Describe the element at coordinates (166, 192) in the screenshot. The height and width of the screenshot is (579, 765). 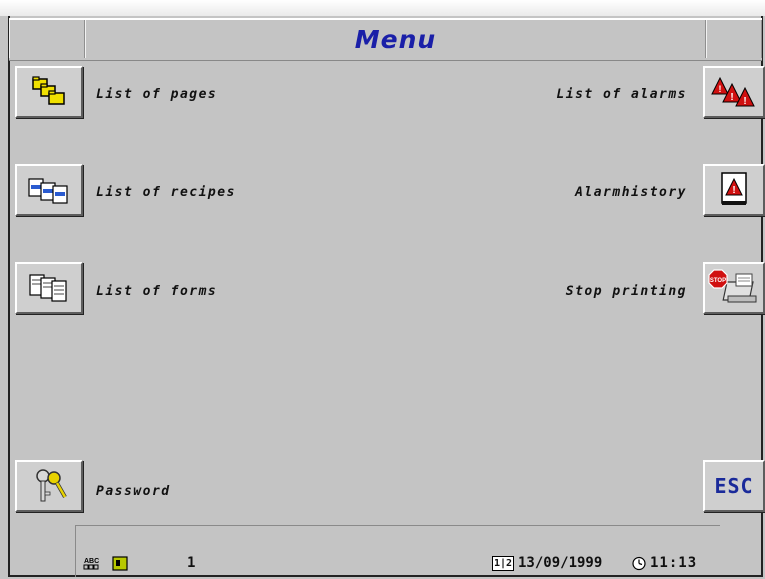
I see `list-of-recipes-label: List of recipes` at that location.